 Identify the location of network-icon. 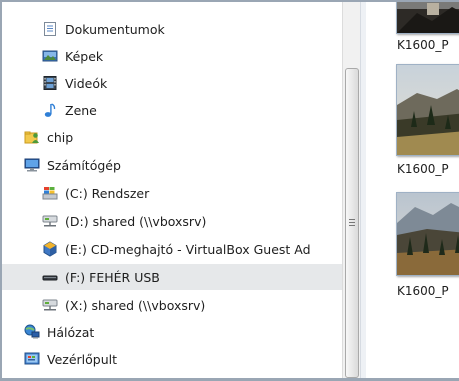
(32, 332).